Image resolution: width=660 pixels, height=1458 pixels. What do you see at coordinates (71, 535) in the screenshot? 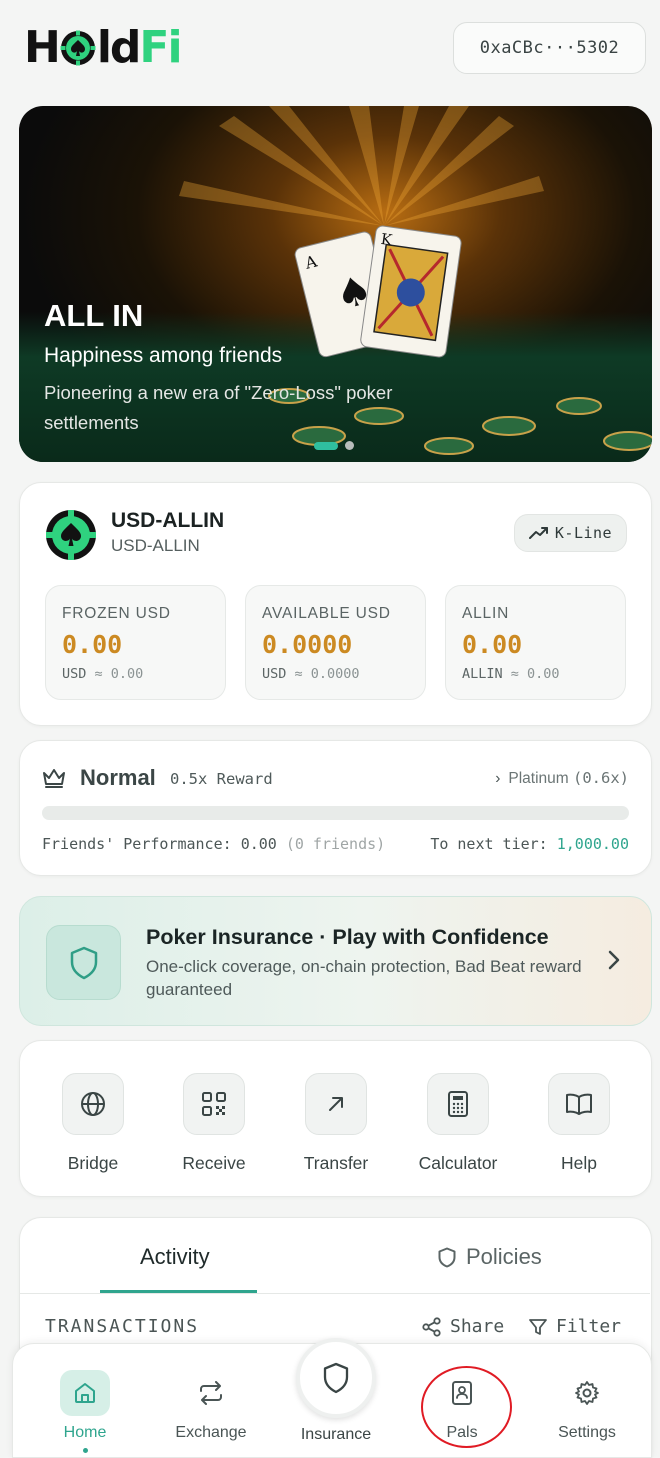
I see `usd-allin-token-icon` at bounding box center [71, 535].